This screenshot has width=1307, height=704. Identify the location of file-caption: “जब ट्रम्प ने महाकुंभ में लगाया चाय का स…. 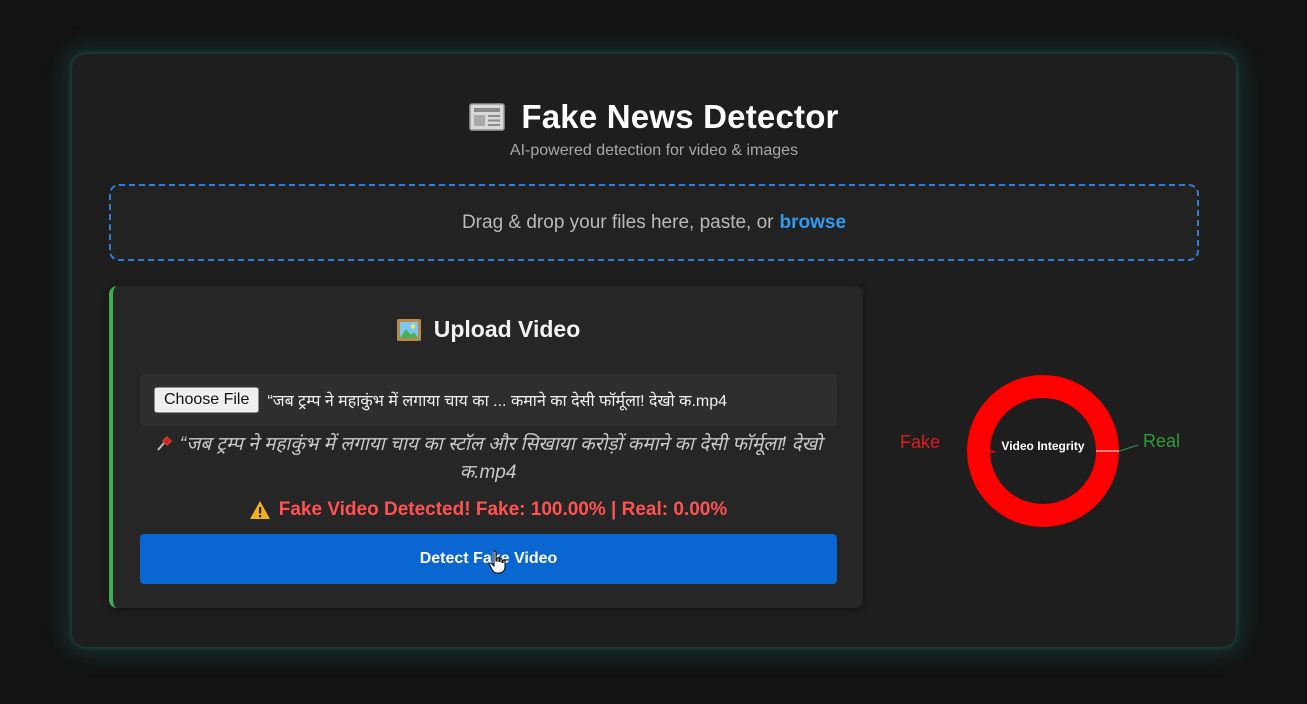
(488, 459).